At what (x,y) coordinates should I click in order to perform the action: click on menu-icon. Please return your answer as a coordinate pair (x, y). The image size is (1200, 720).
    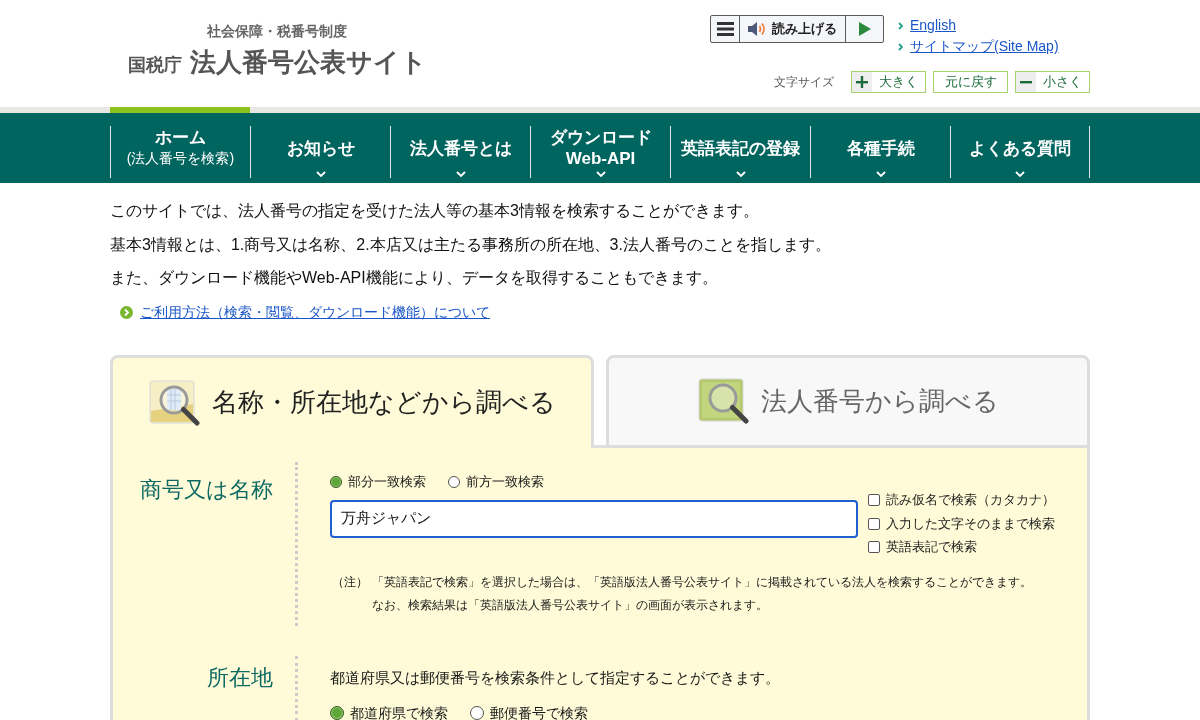
    Looking at the image, I should click on (725, 29).